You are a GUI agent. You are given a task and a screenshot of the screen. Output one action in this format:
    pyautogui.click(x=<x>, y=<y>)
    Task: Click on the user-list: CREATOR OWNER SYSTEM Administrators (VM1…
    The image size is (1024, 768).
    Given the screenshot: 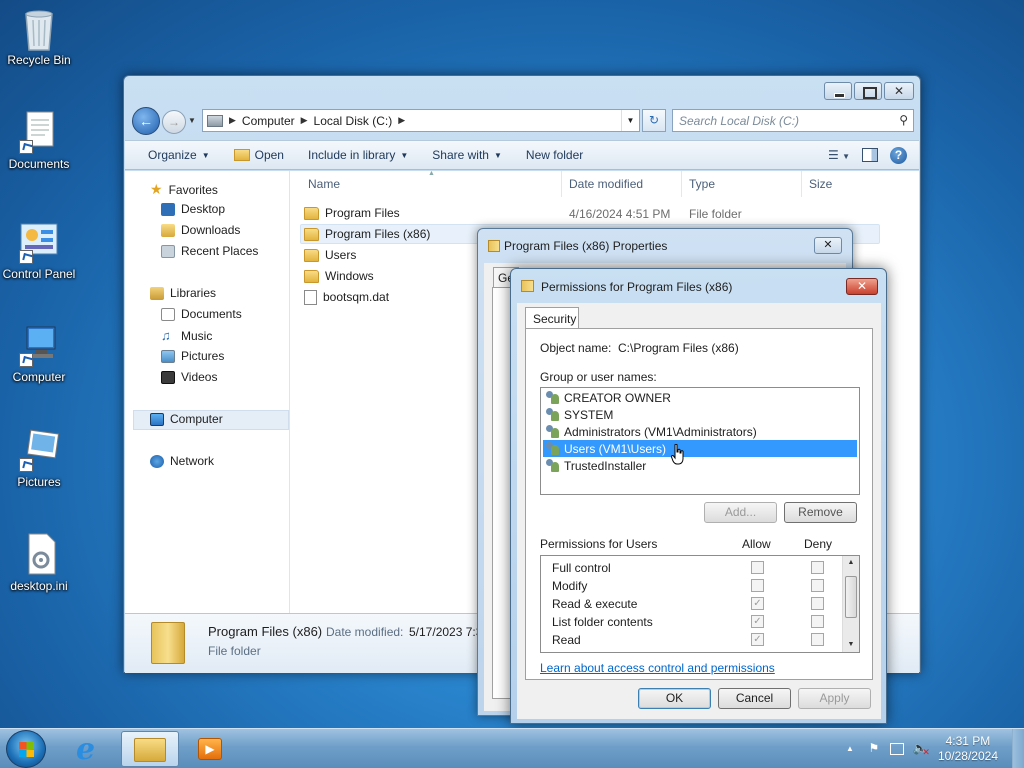 What is the action you would take?
    pyautogui.click(x=700, y=441)
    